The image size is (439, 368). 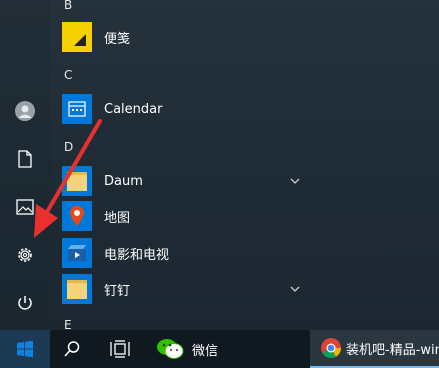 I want to click on windows-start-icon, so click(x=25, y=349).